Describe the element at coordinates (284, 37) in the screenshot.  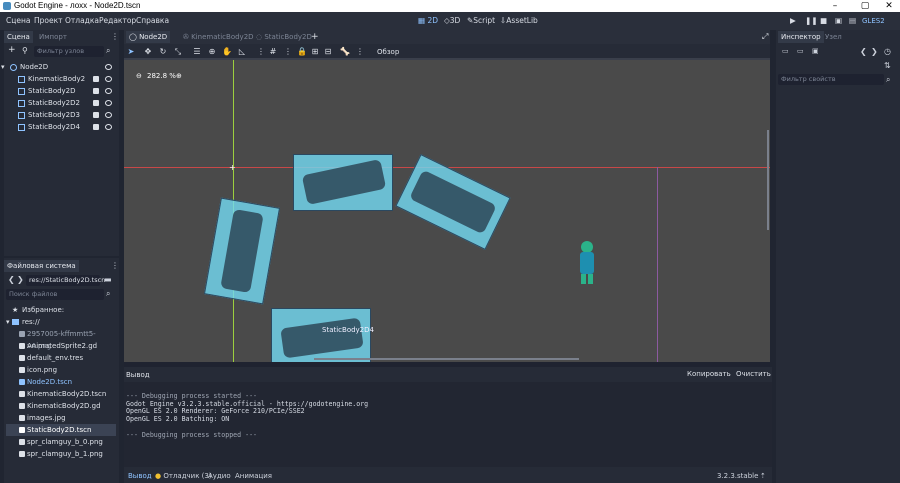
I see `editor-tab-static: ◌ StaticBody2D` at that location.